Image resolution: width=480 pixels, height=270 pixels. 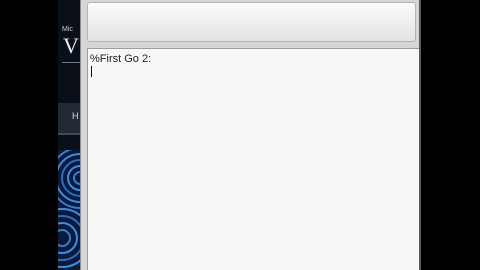 I want to click on background-logo-large: V, so click(x=71, y=45).